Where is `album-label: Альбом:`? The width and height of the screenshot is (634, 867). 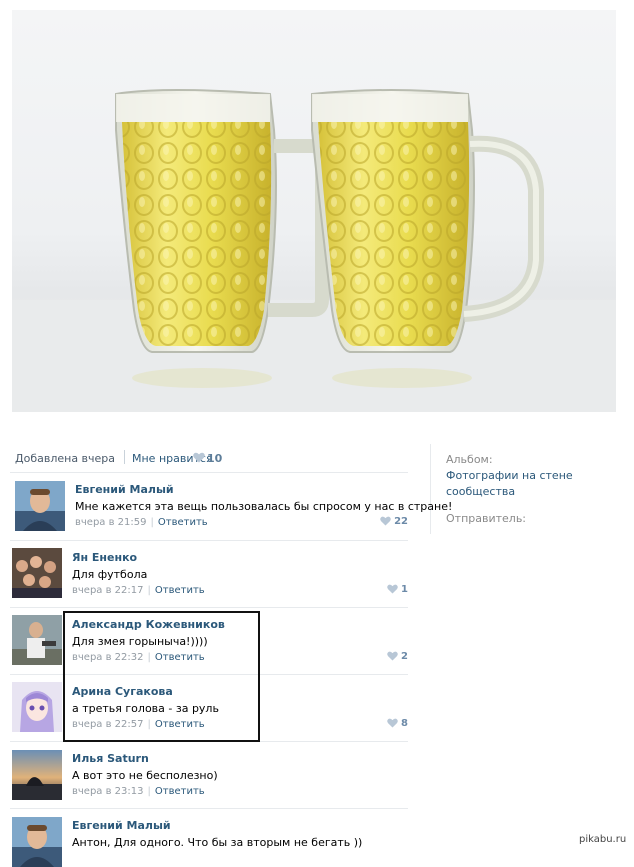
album-label: Альбом: is located at coordinates (469, 459).